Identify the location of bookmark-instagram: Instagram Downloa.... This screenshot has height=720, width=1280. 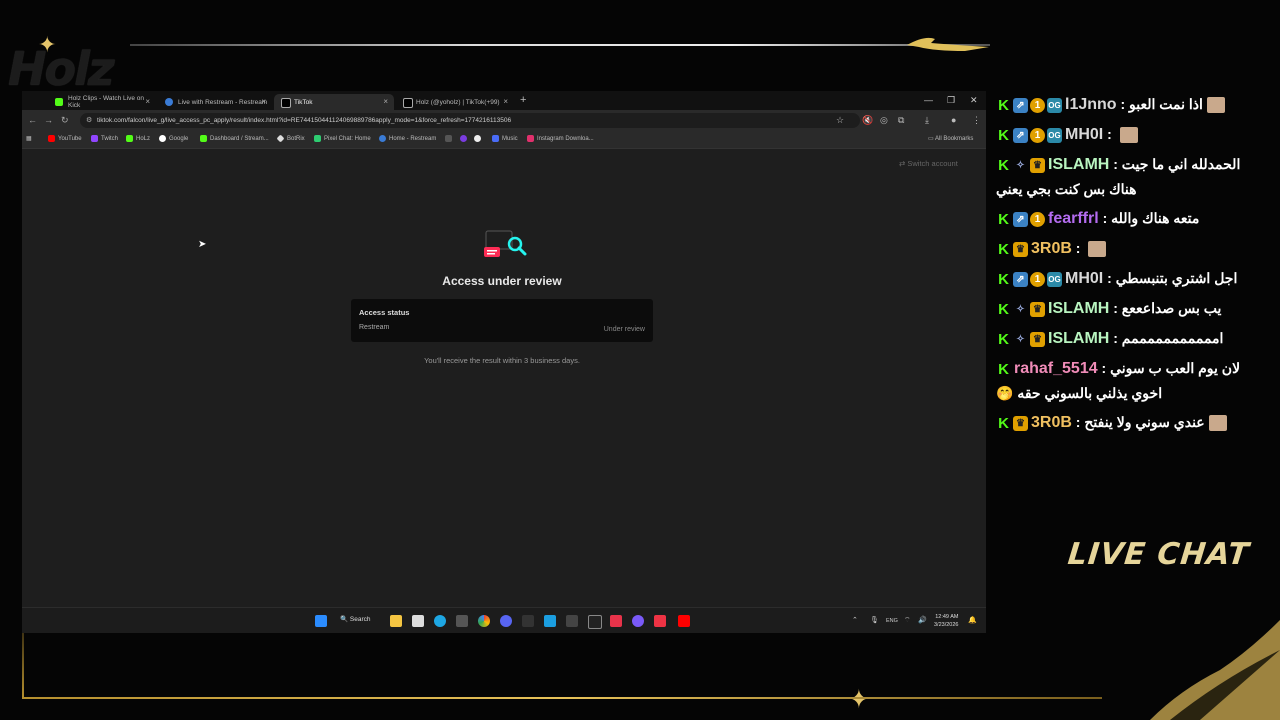
(560, 138).